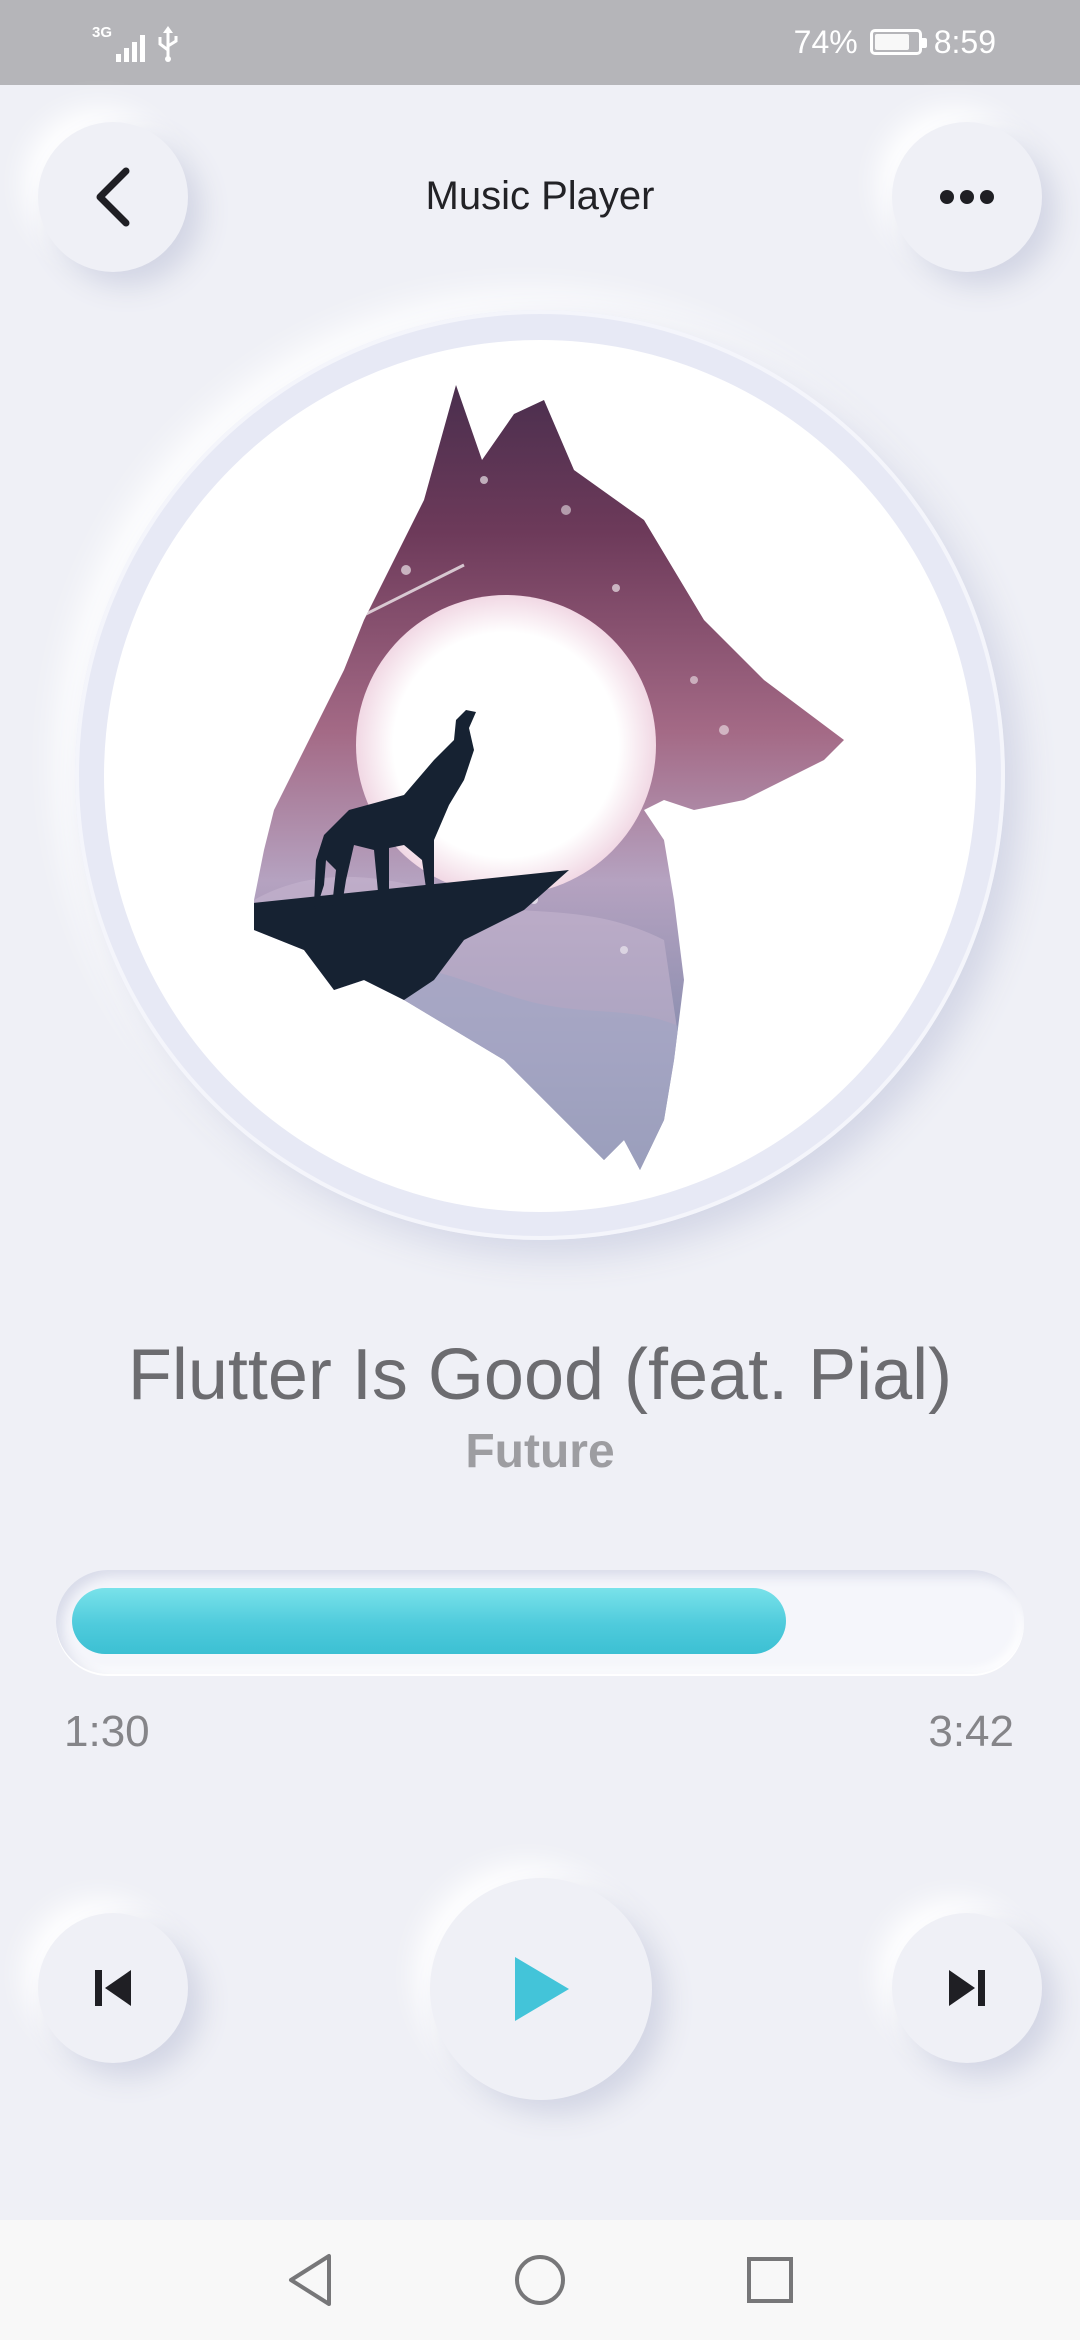  I want to click on nav-home-icon, so click(540, 2280).